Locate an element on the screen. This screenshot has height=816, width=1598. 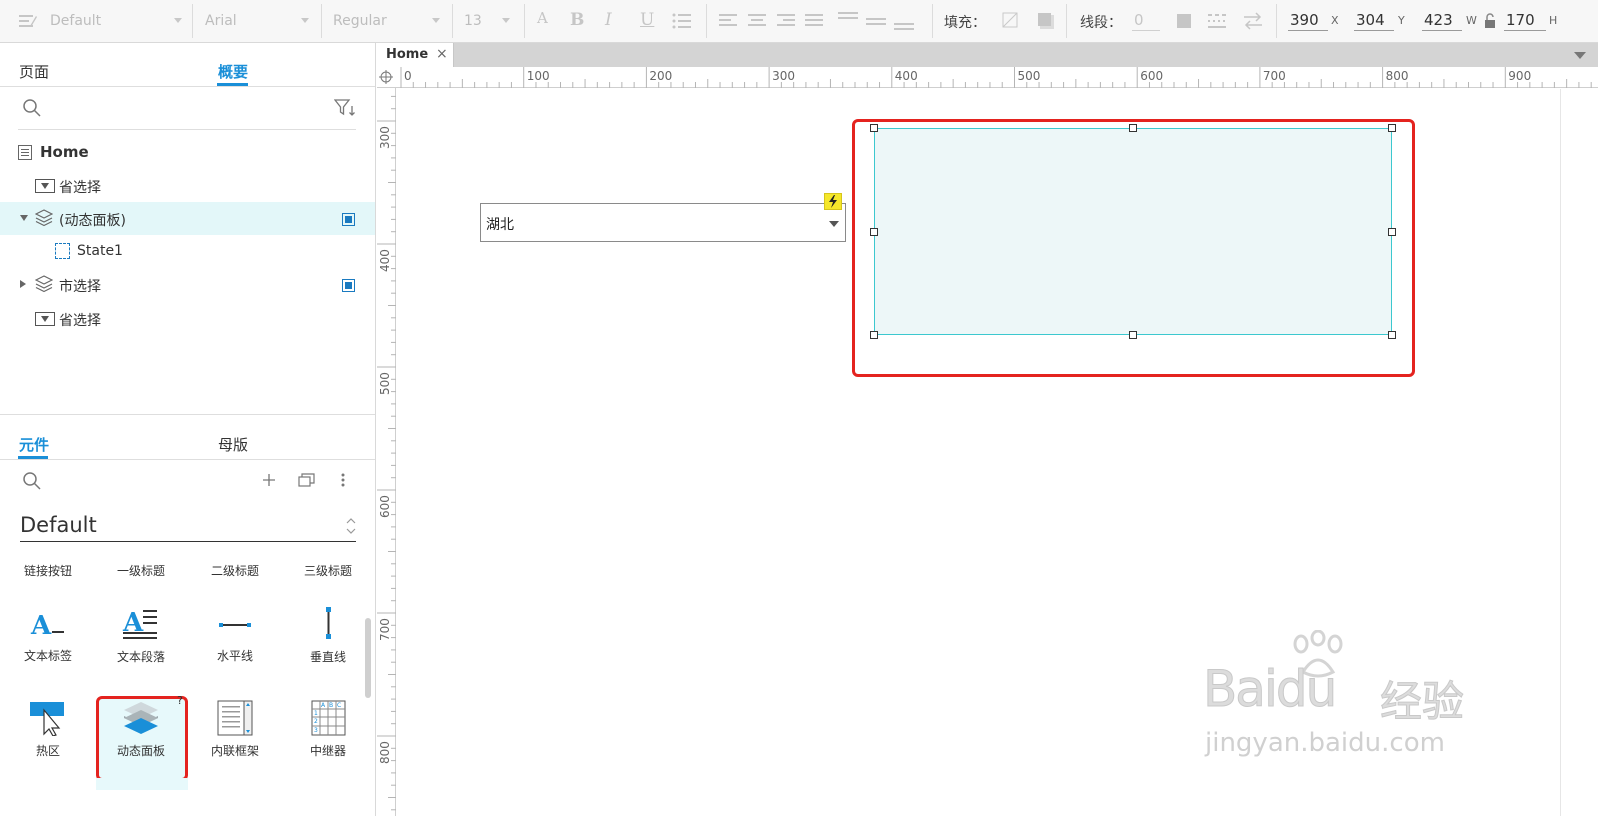
widget-repeater: ABC 123 中继器 is located at coordinates (328, 729).